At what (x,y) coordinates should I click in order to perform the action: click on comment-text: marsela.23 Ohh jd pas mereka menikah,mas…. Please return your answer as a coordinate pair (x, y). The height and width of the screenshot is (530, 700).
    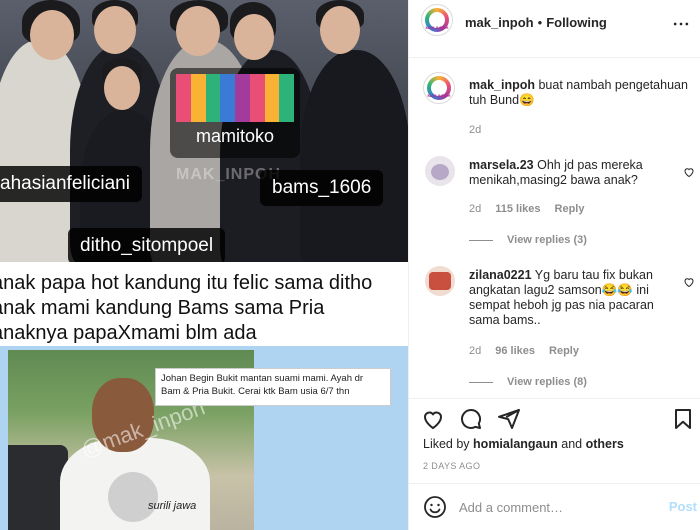
    Looking at the image, I should click on (574, 173).